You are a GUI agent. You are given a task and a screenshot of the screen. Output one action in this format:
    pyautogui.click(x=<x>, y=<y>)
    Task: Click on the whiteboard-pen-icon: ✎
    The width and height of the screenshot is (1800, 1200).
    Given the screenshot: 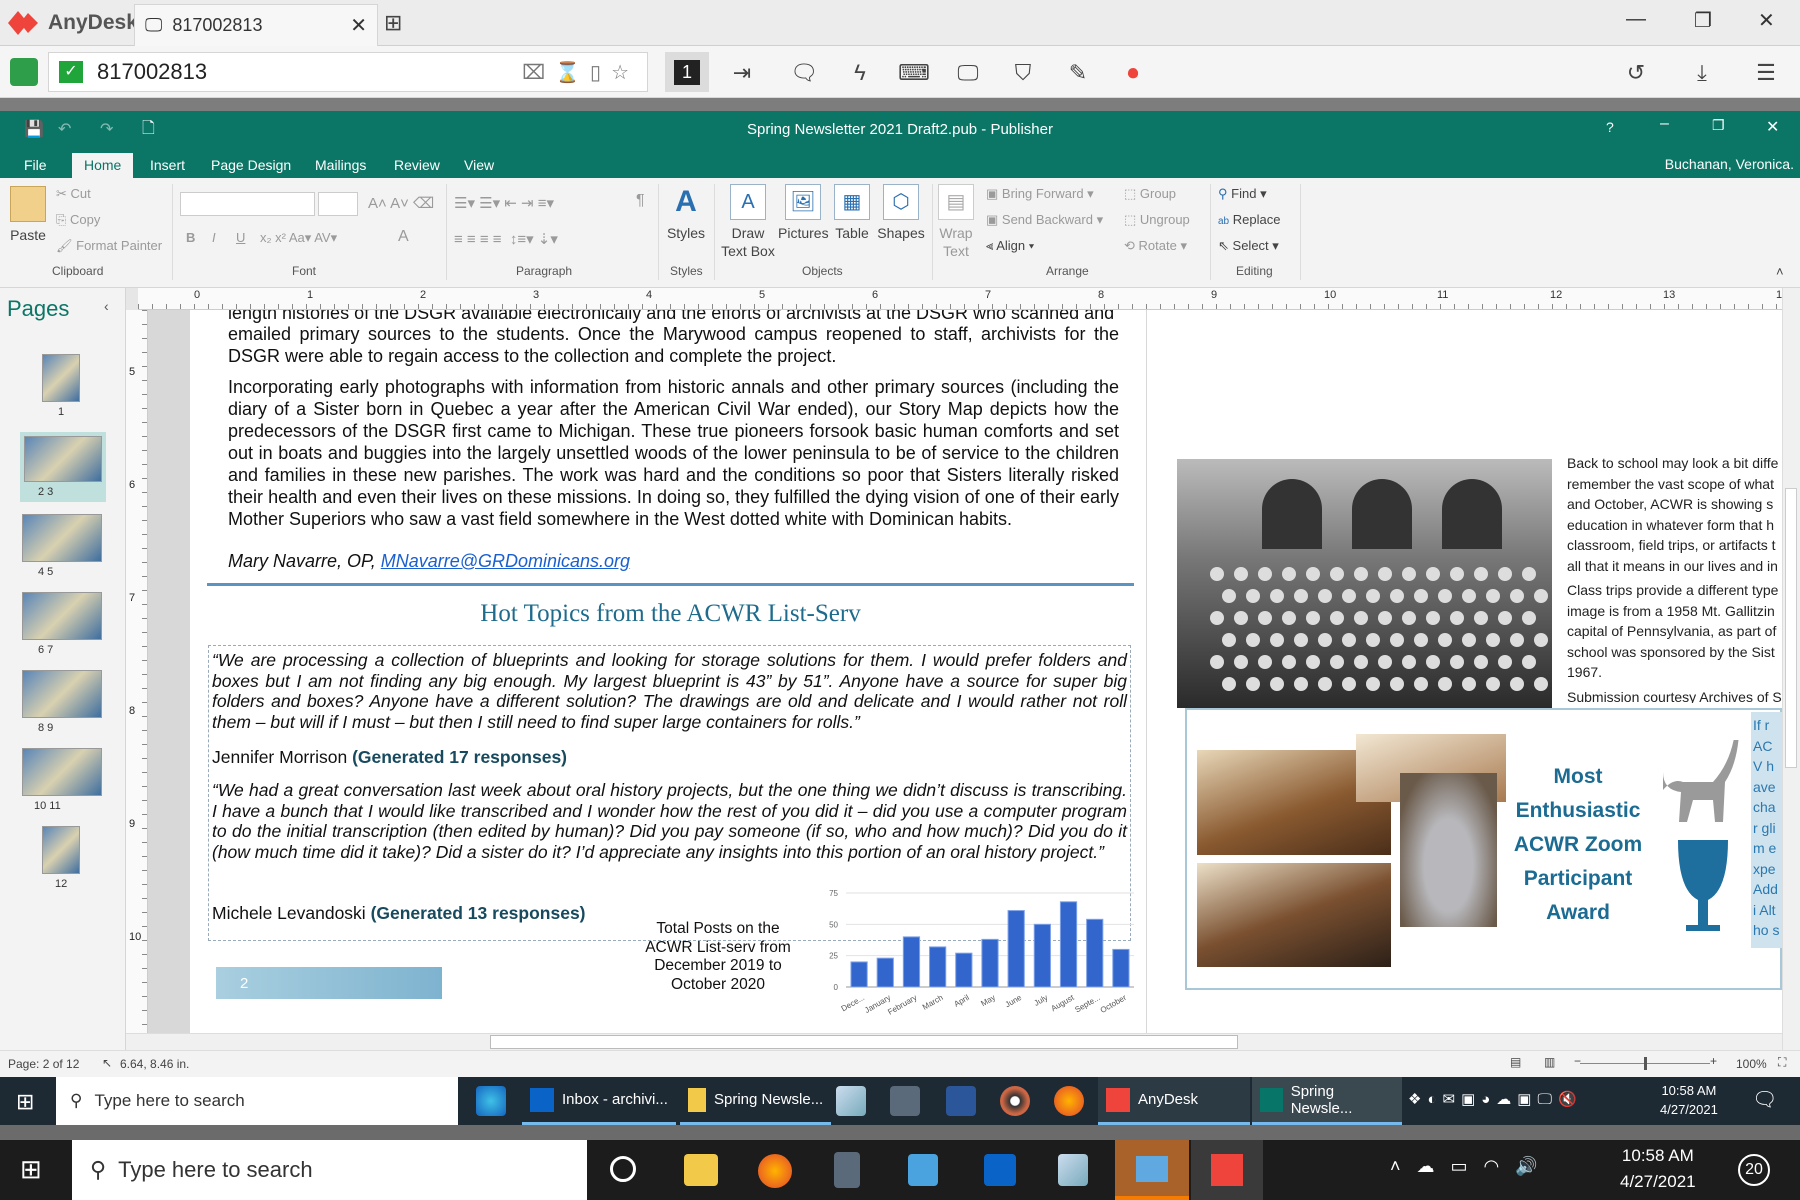 What is the action you would take?
    pyautogui.click(x=1078, y=73)
    